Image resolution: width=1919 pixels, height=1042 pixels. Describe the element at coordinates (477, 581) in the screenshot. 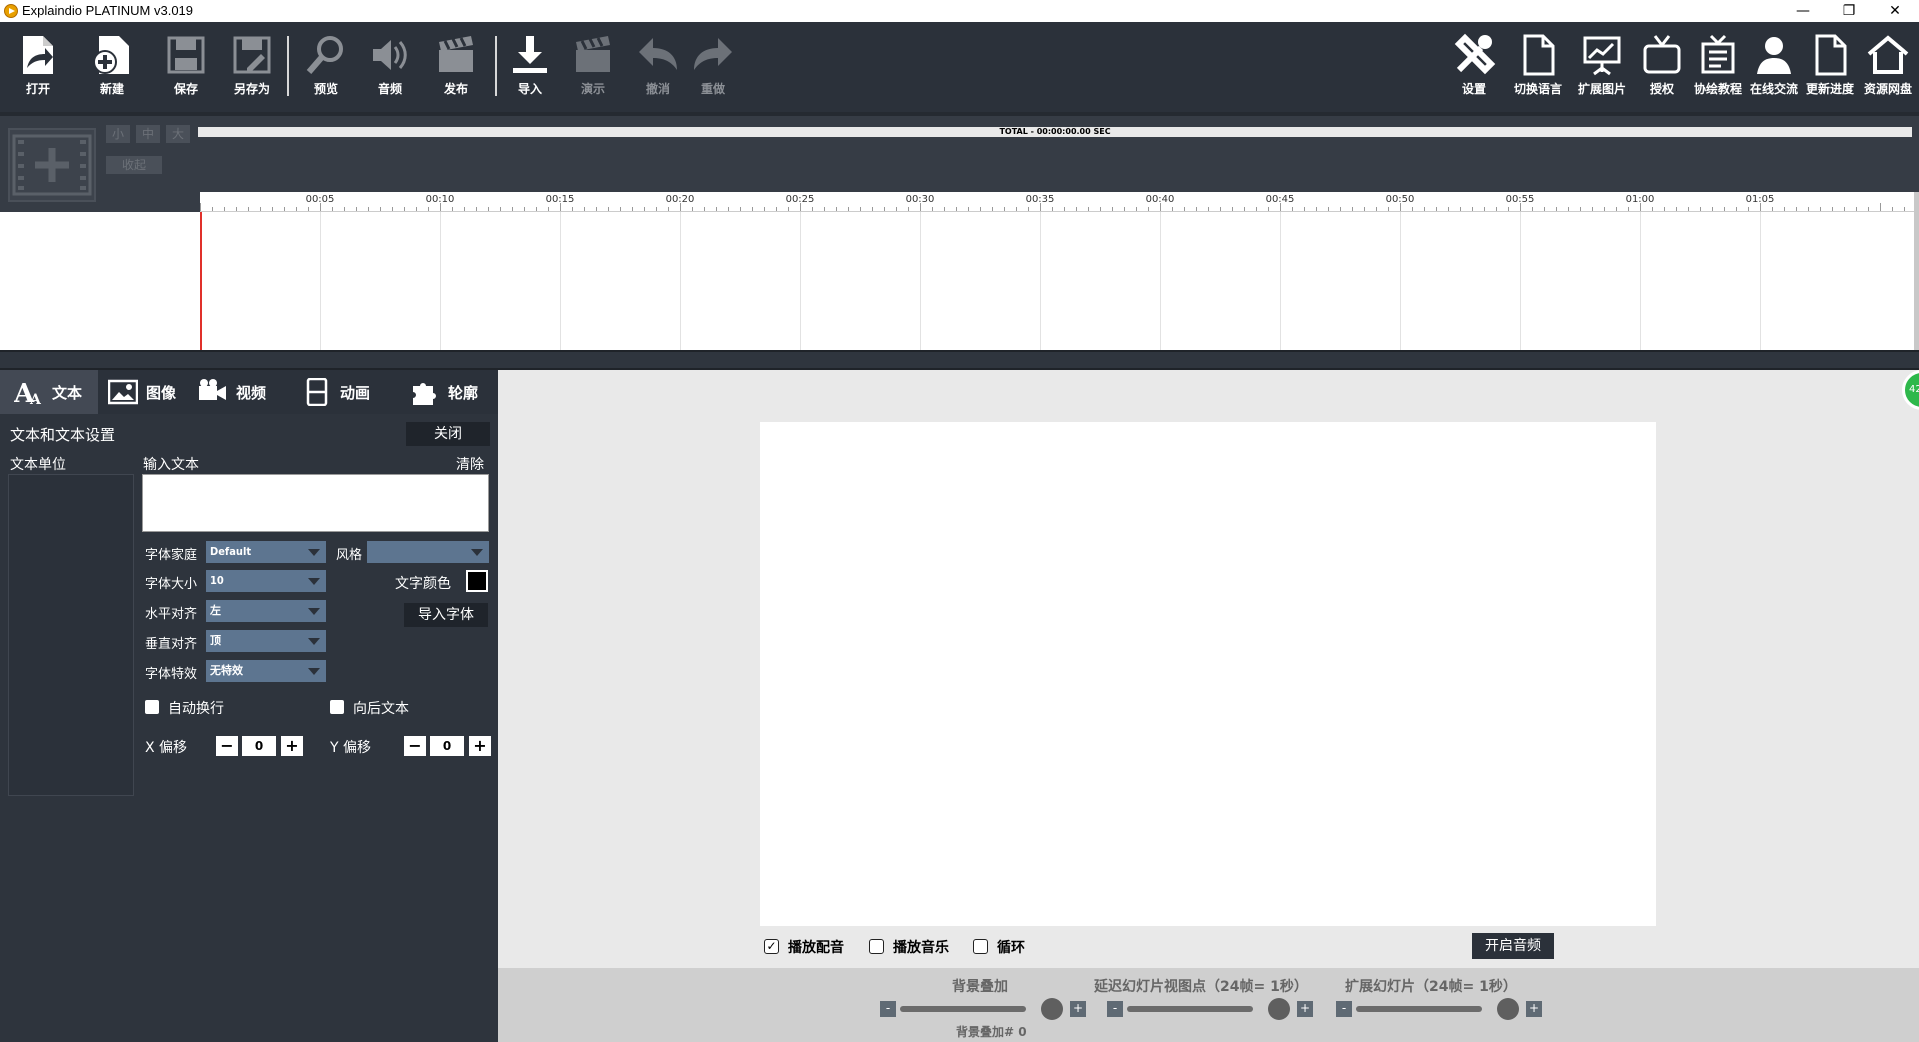

I see `text-color-swatch` at that location.